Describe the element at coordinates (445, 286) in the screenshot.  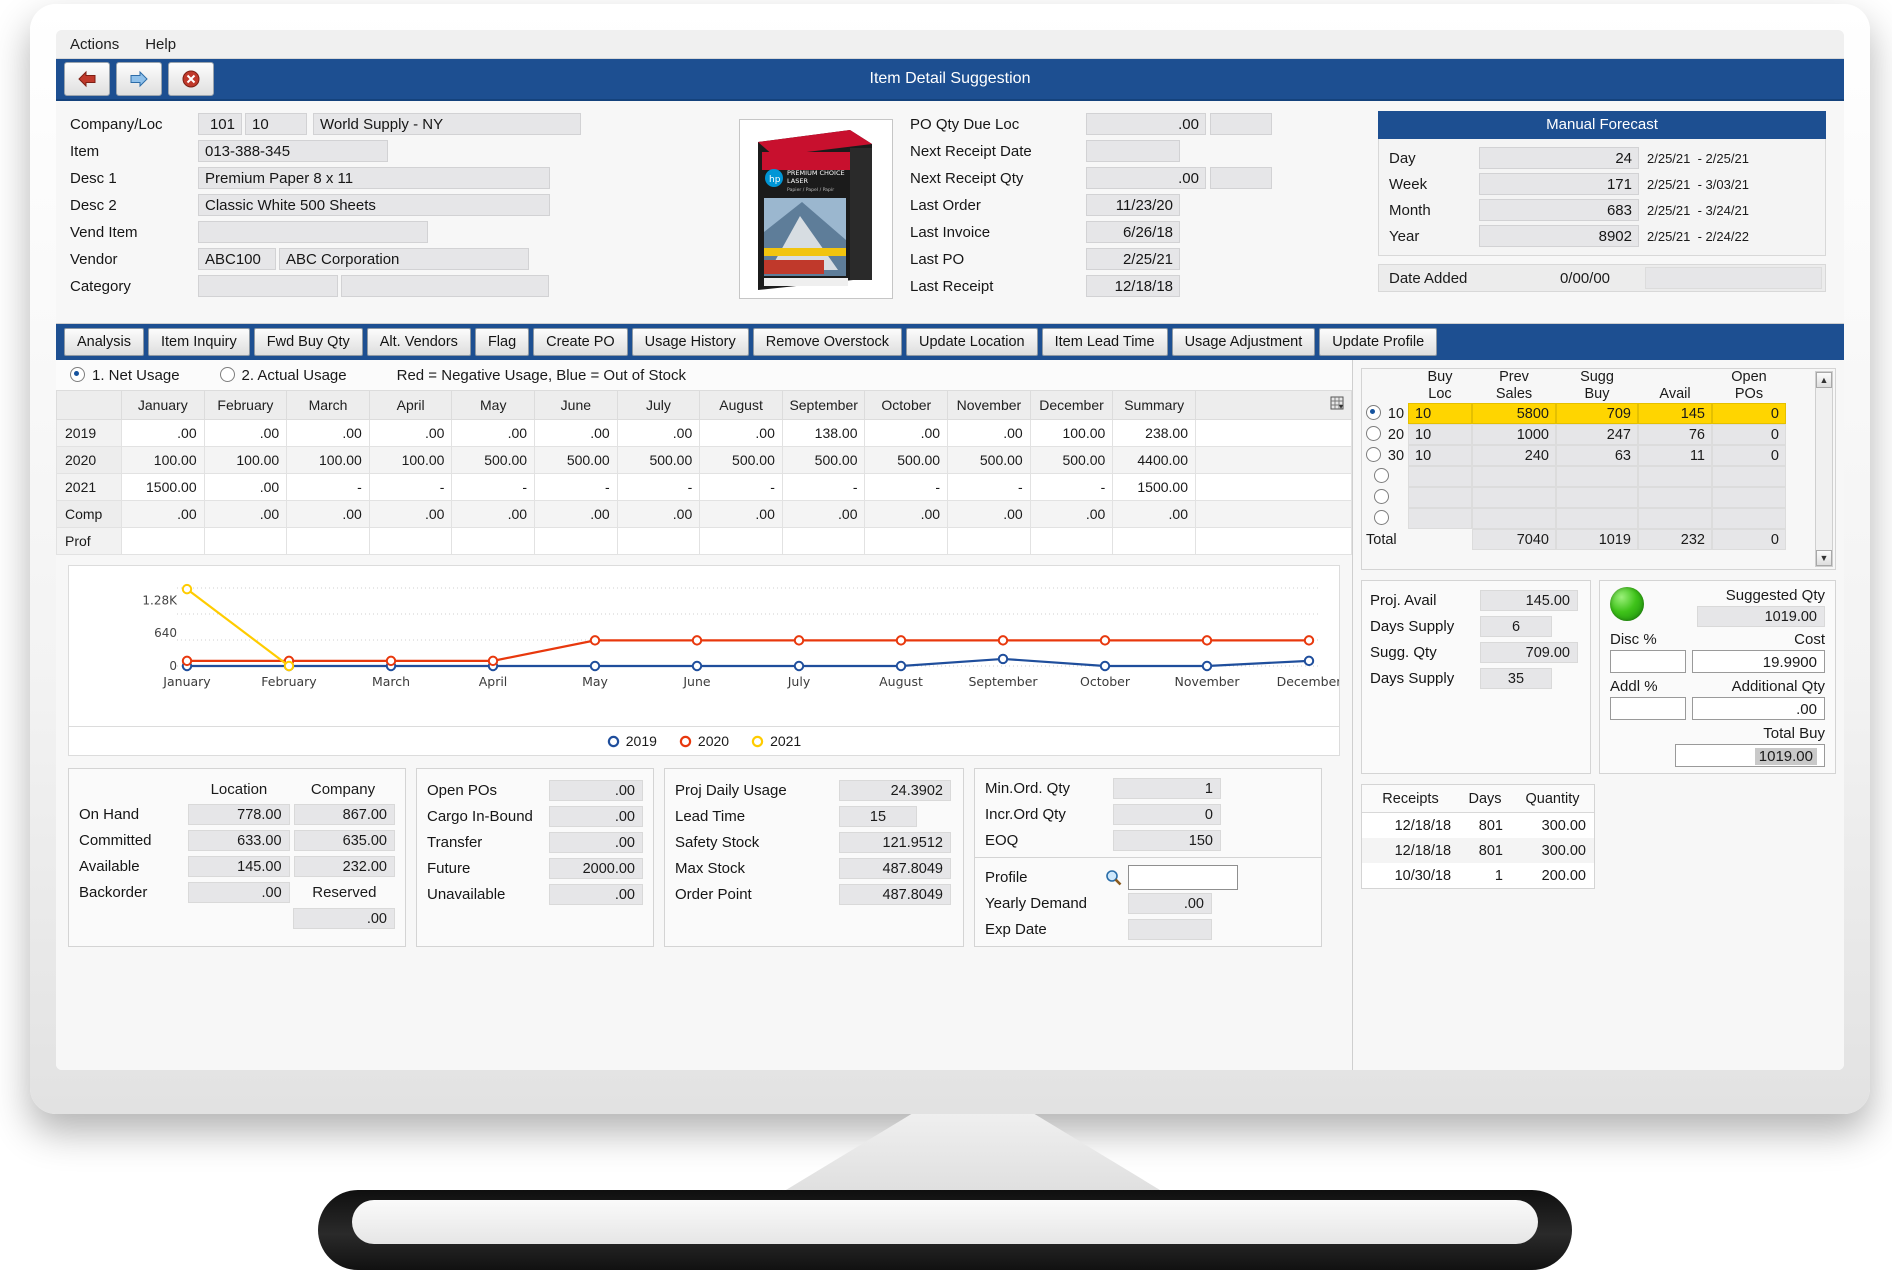
I see `category-name-input` at that location.